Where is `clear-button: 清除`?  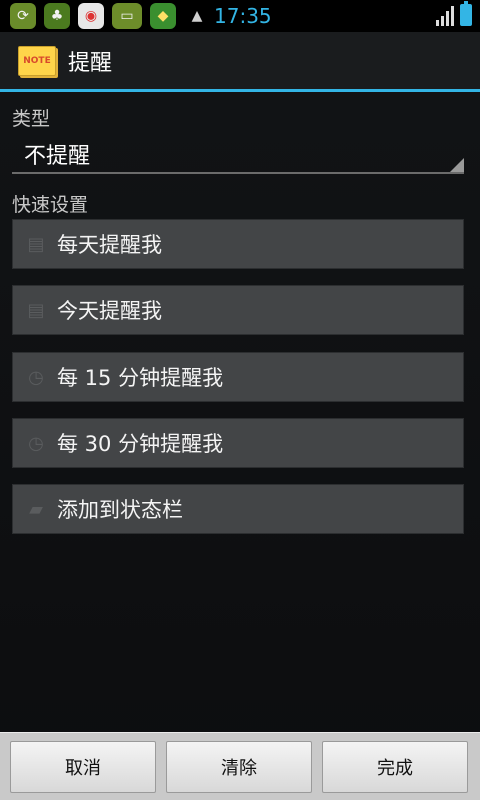
clear-button: 清除 is located at coordinates (239, 767).